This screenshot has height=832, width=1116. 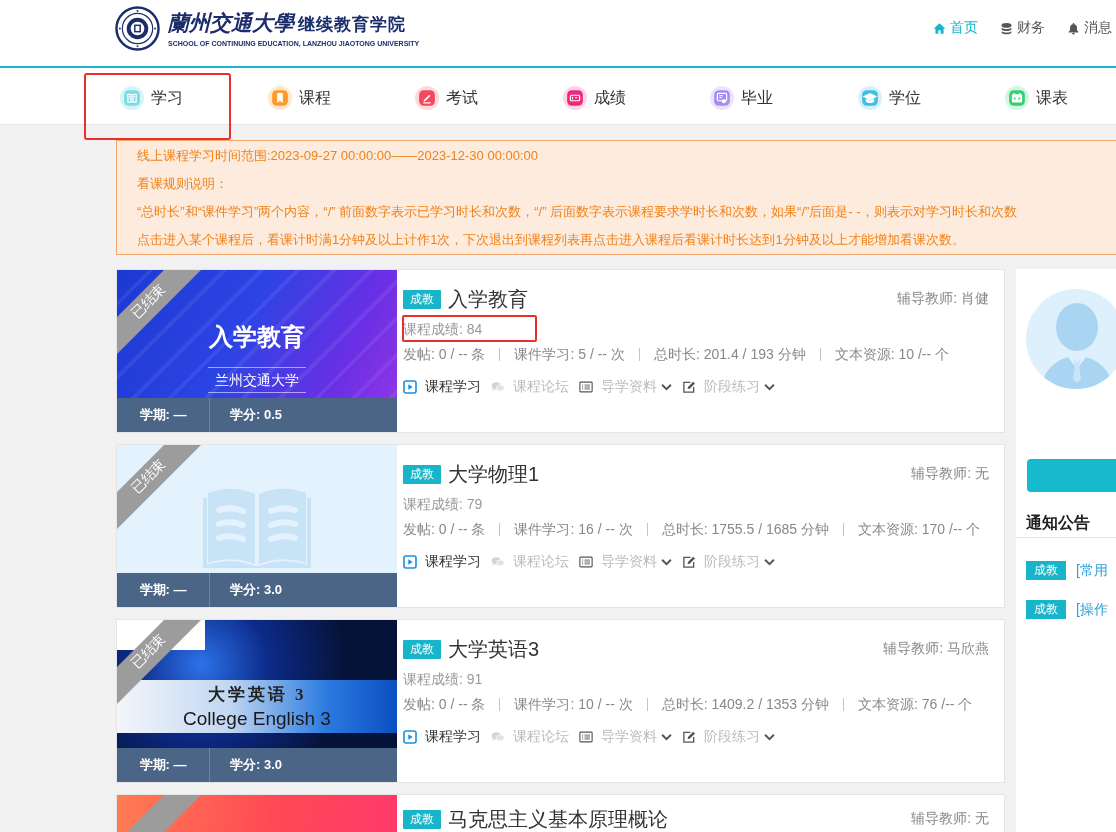 I want to click on course-title: 大学物理1, so click(x=494, y=474).